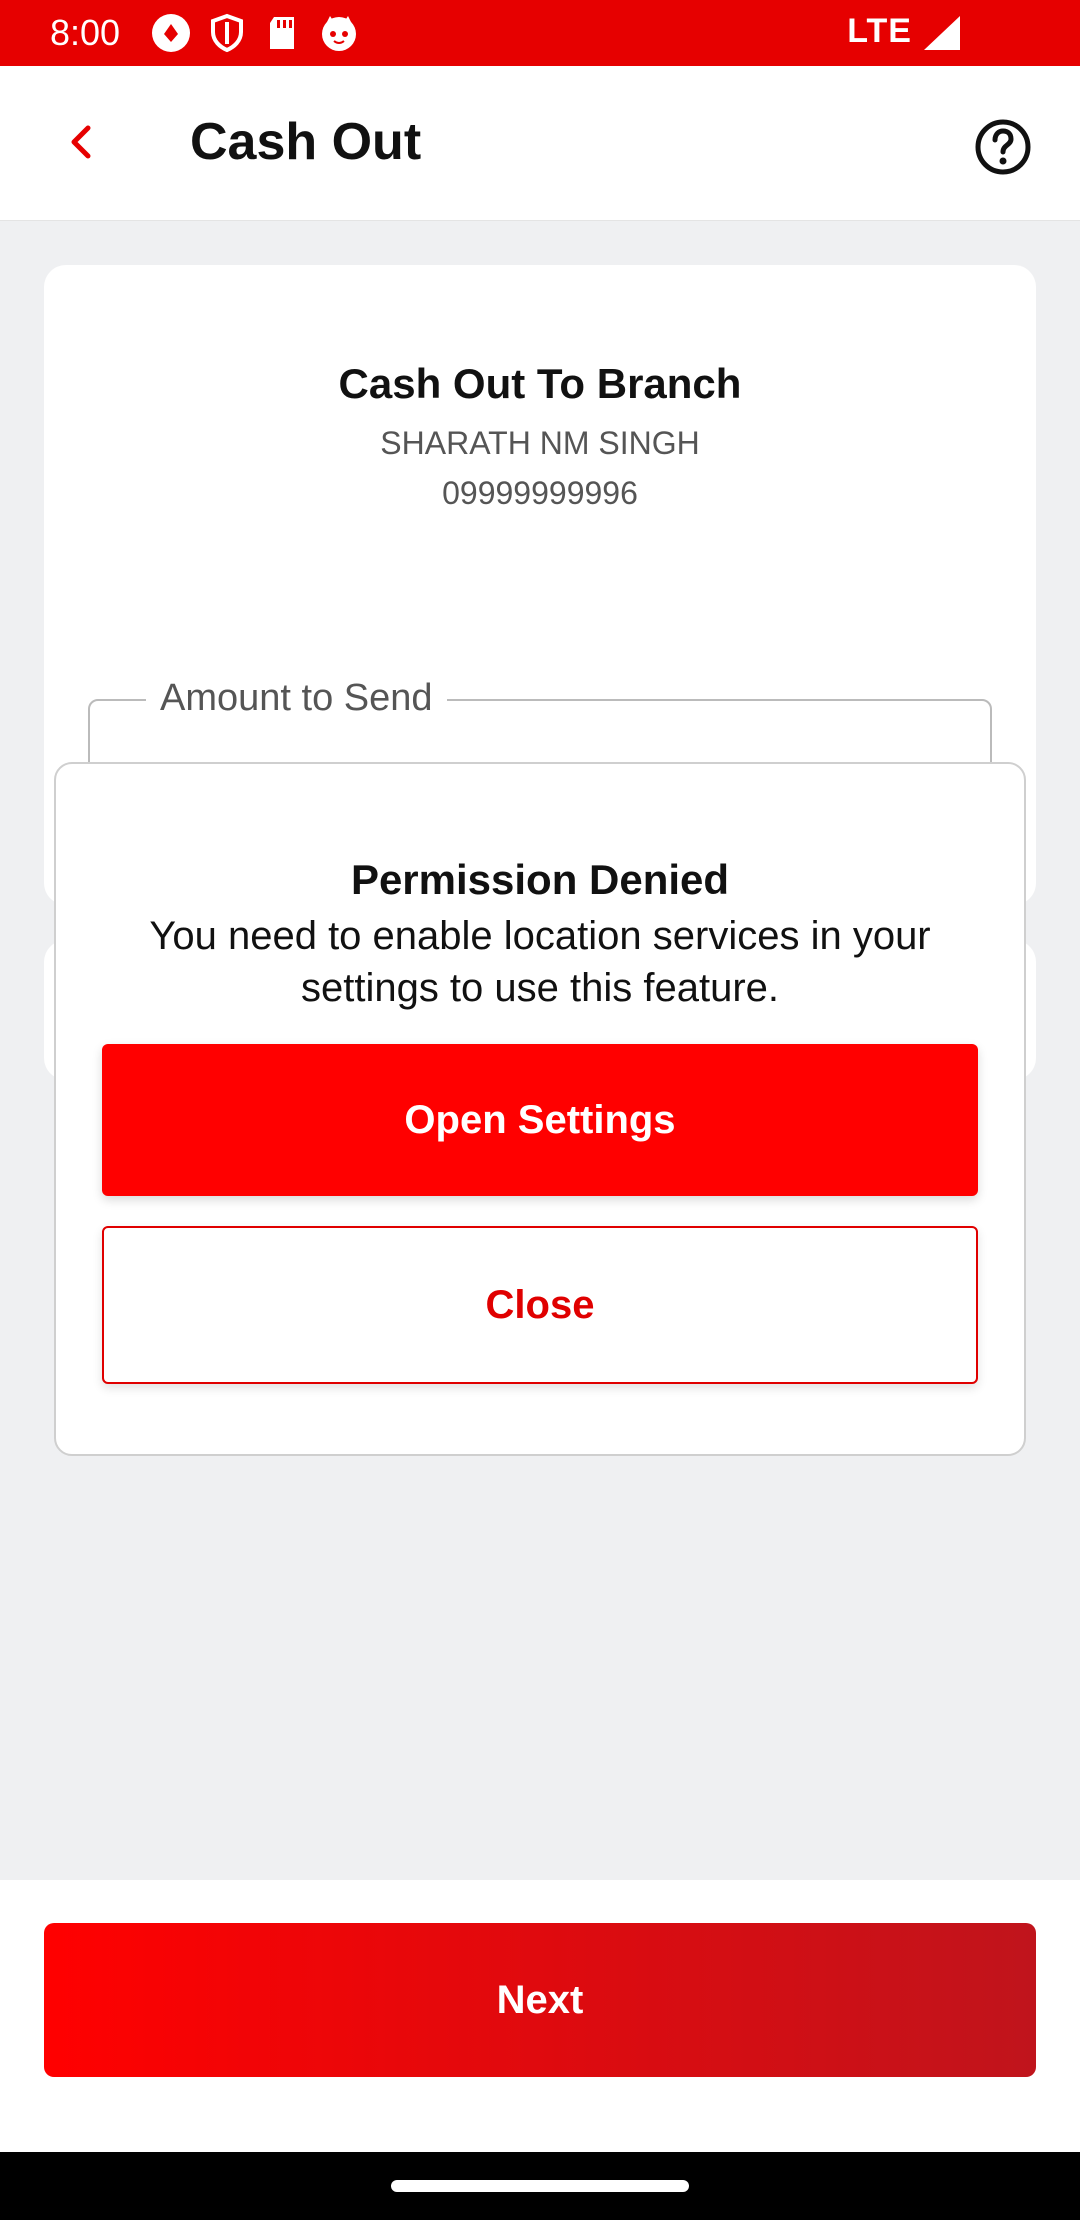 The height and width of the screenshot is (2220, 1080). I want to click on next-button: Next, so click(540, 2000).